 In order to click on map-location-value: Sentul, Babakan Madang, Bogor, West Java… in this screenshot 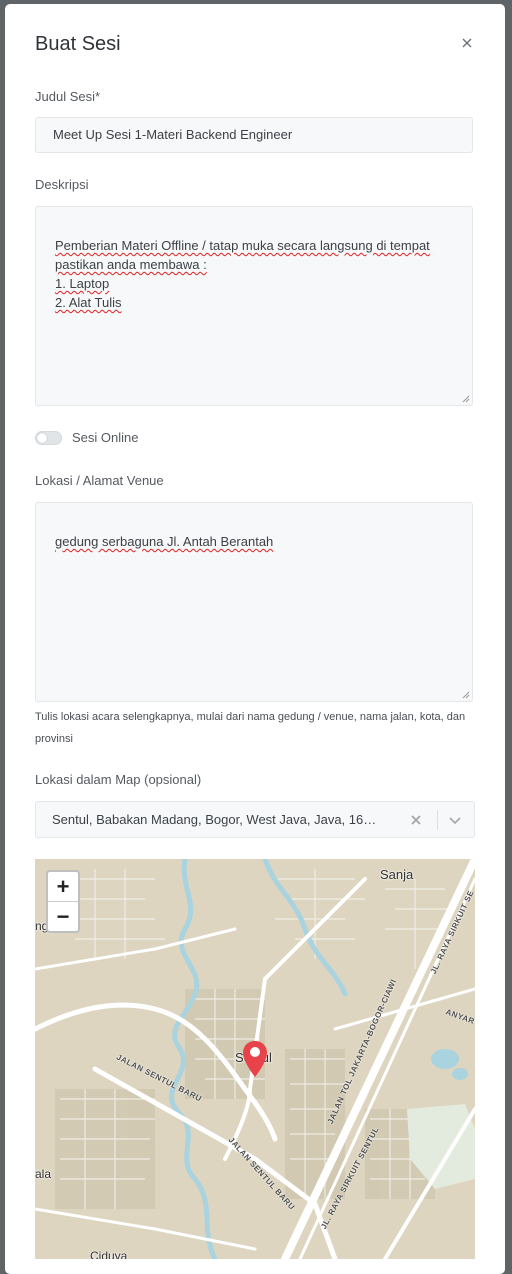, I will do `click(214, 819)`.